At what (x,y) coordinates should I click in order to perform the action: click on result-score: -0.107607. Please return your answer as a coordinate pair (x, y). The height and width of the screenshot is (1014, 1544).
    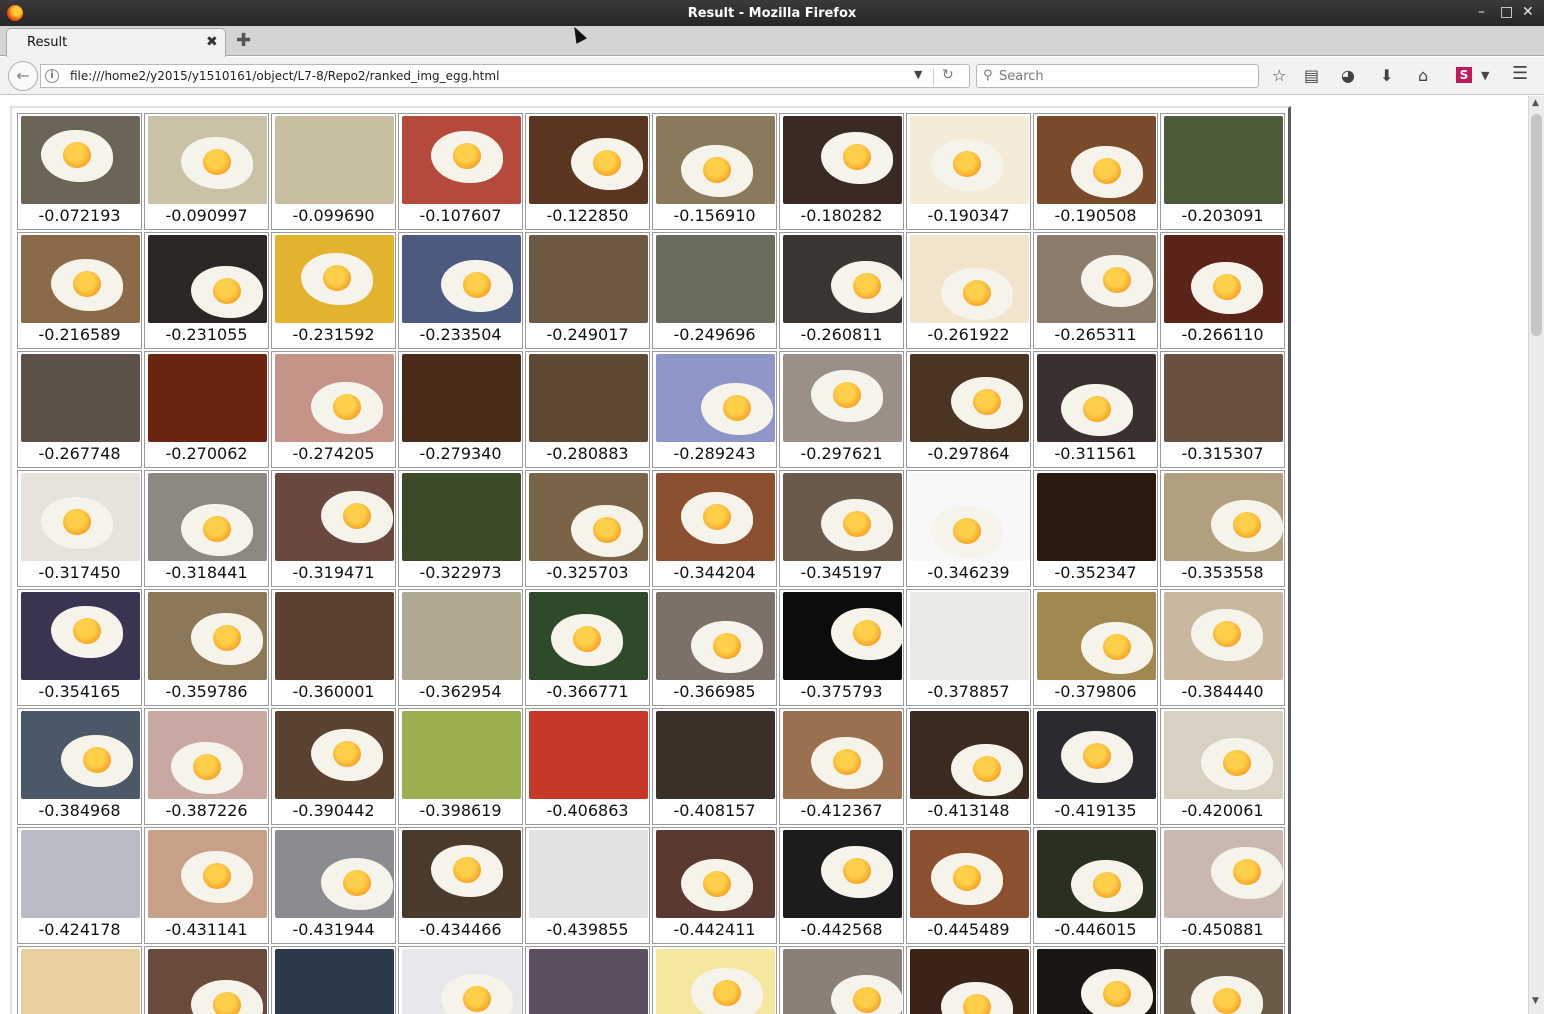
    Looking at the image, I should click on (460, 215).